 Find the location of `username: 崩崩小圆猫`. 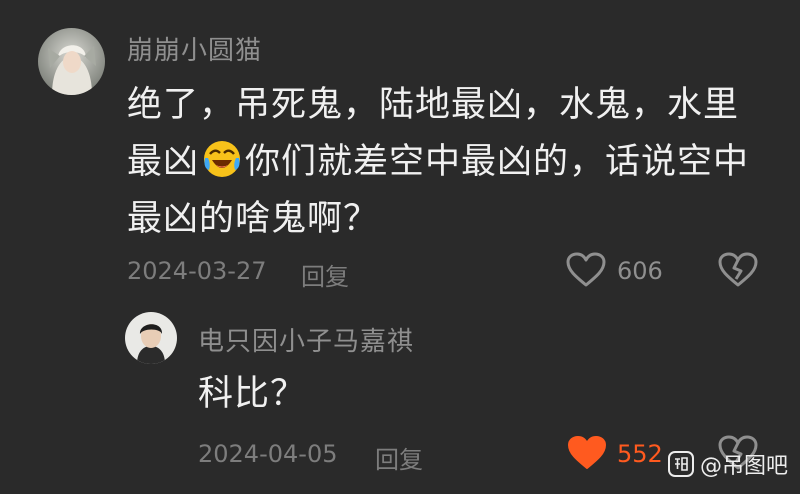

username: 崩崩小圆猫 is located at coordinates (194, 48).